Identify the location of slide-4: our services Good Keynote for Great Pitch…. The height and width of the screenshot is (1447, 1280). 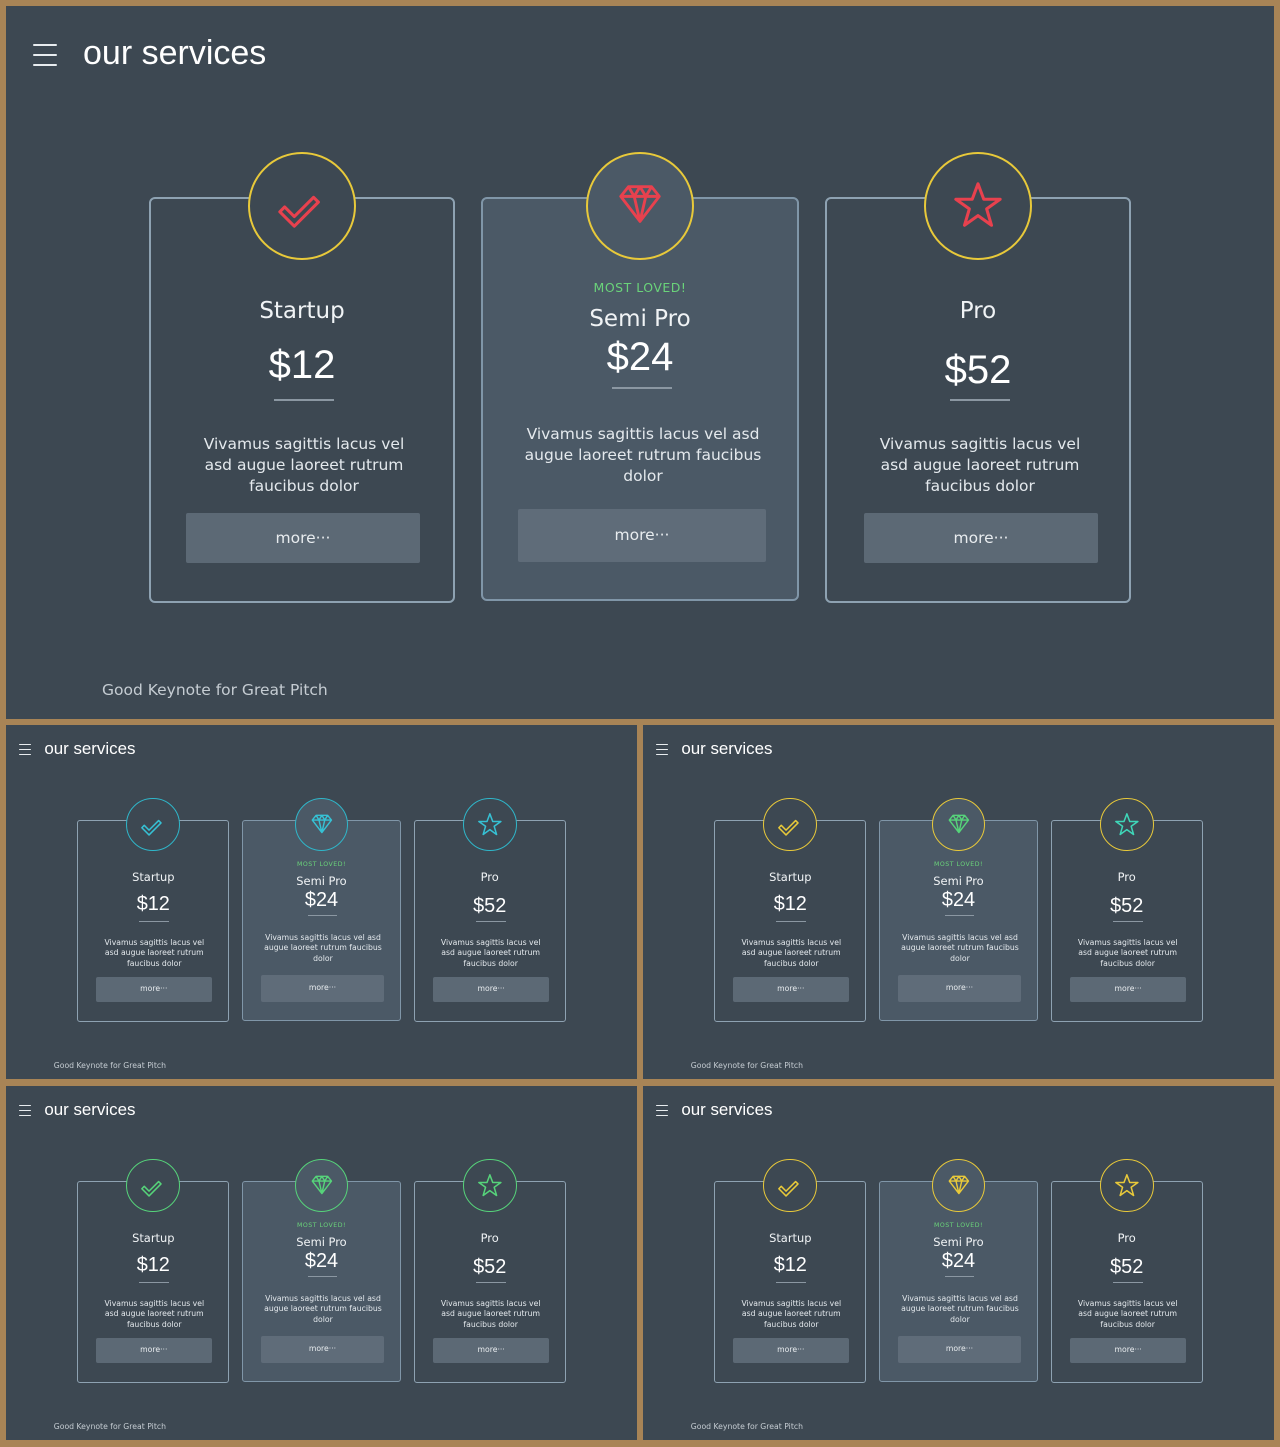
(321, 1263).